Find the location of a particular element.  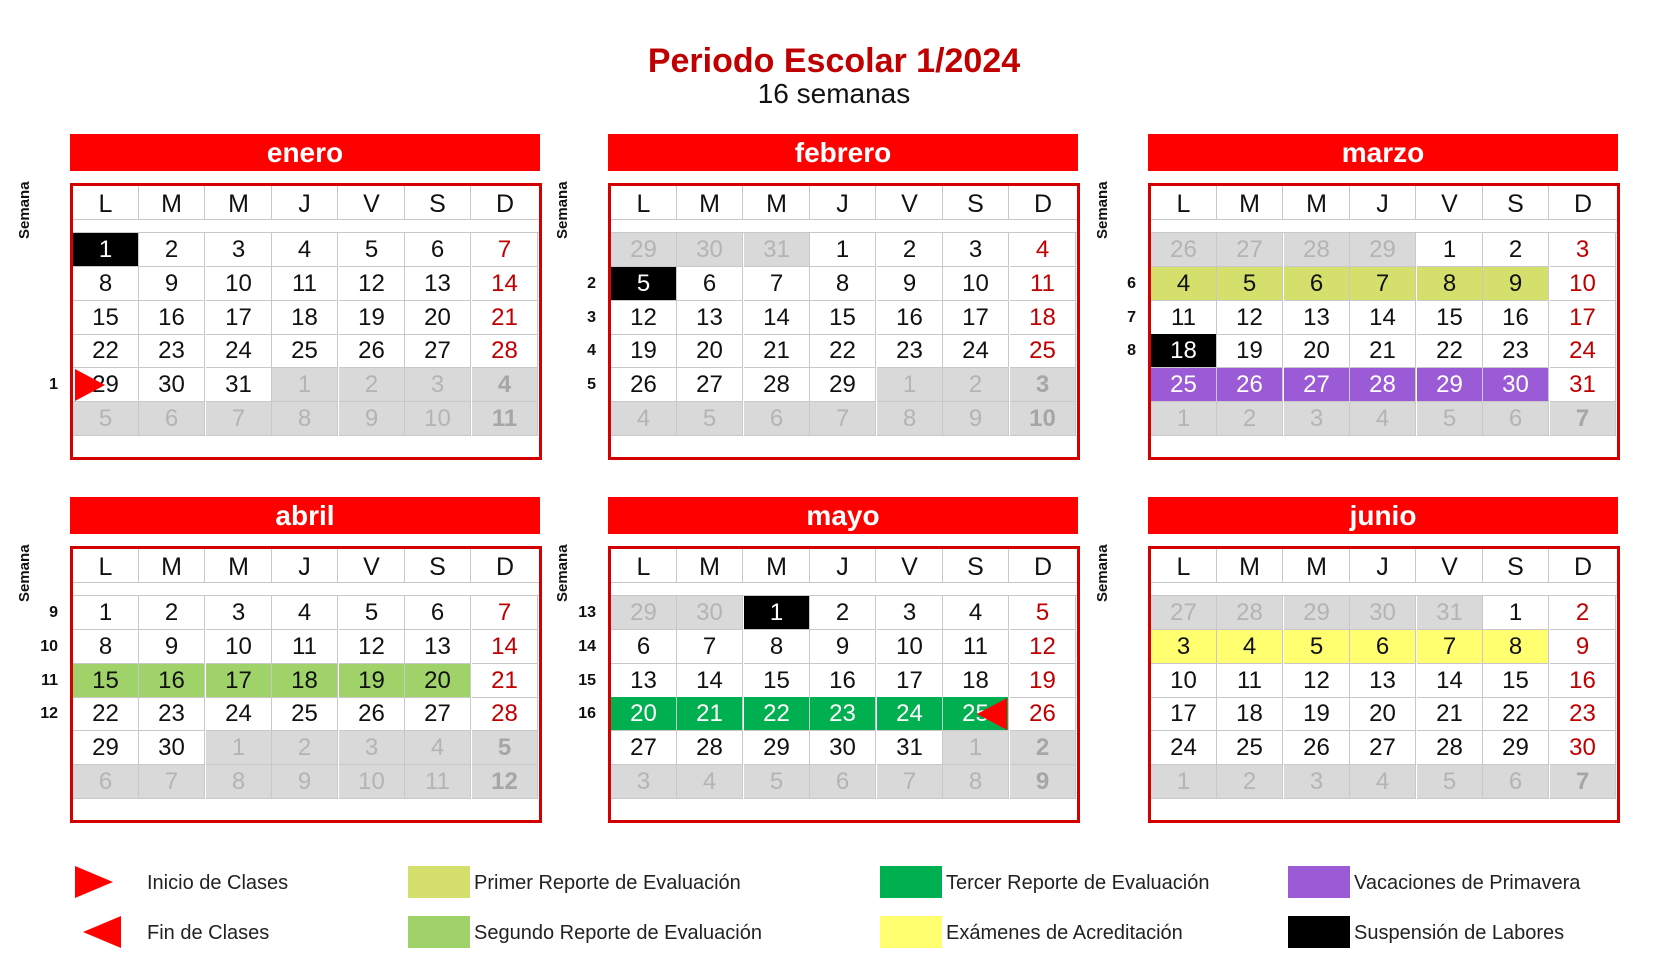

week-number: 8 is located at coordinates (1131, 351).